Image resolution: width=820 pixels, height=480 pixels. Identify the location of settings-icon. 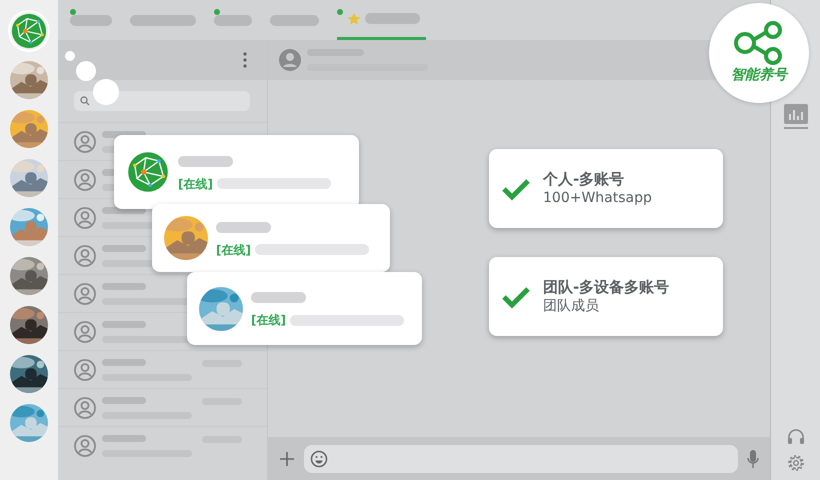
(795, 463).